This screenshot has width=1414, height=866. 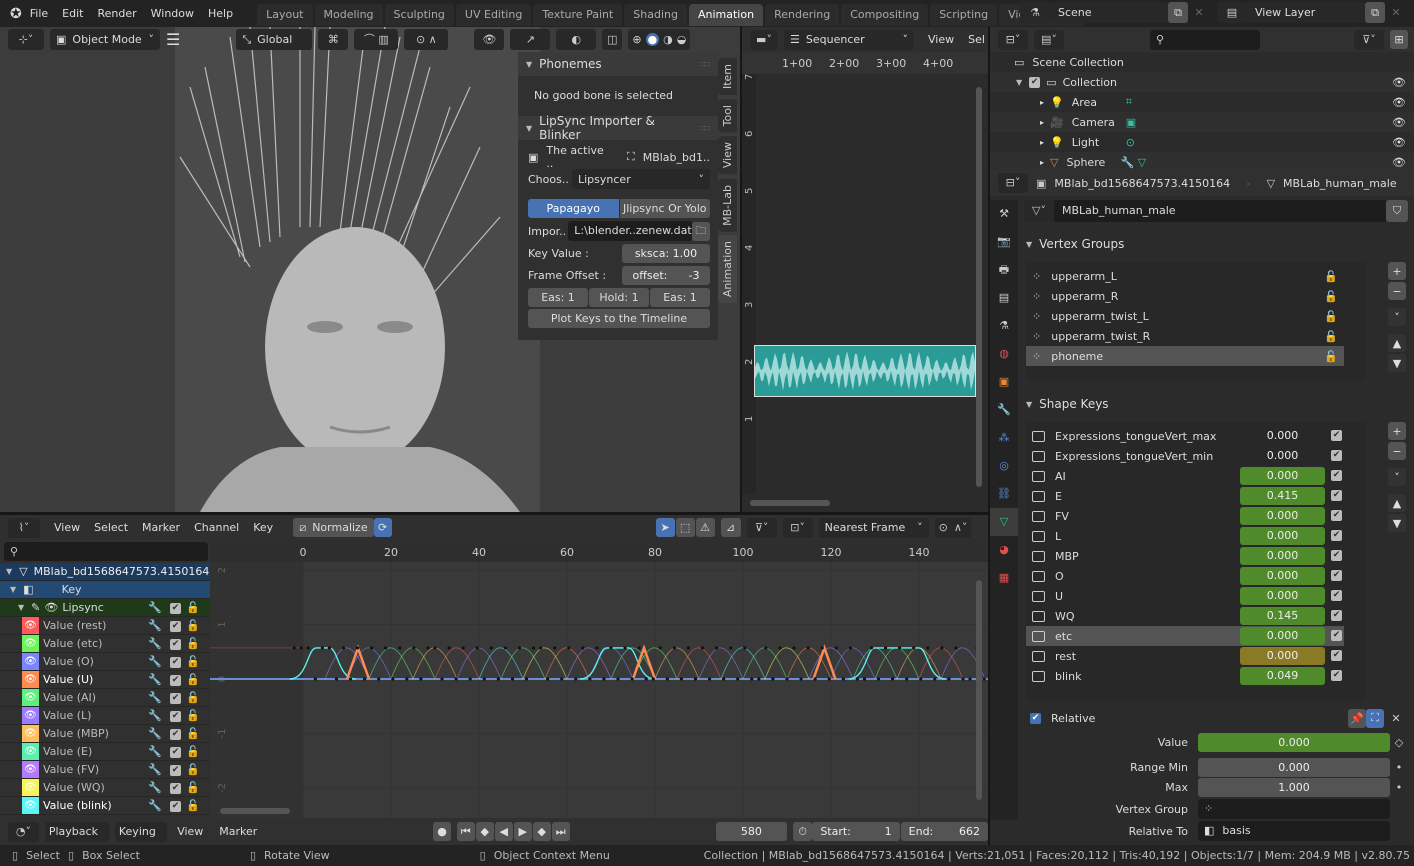 What do you see at coordinates (652, 39) in the screenshot?
I see `solid-shading-icon: ●` at bounding box center [652, 39].